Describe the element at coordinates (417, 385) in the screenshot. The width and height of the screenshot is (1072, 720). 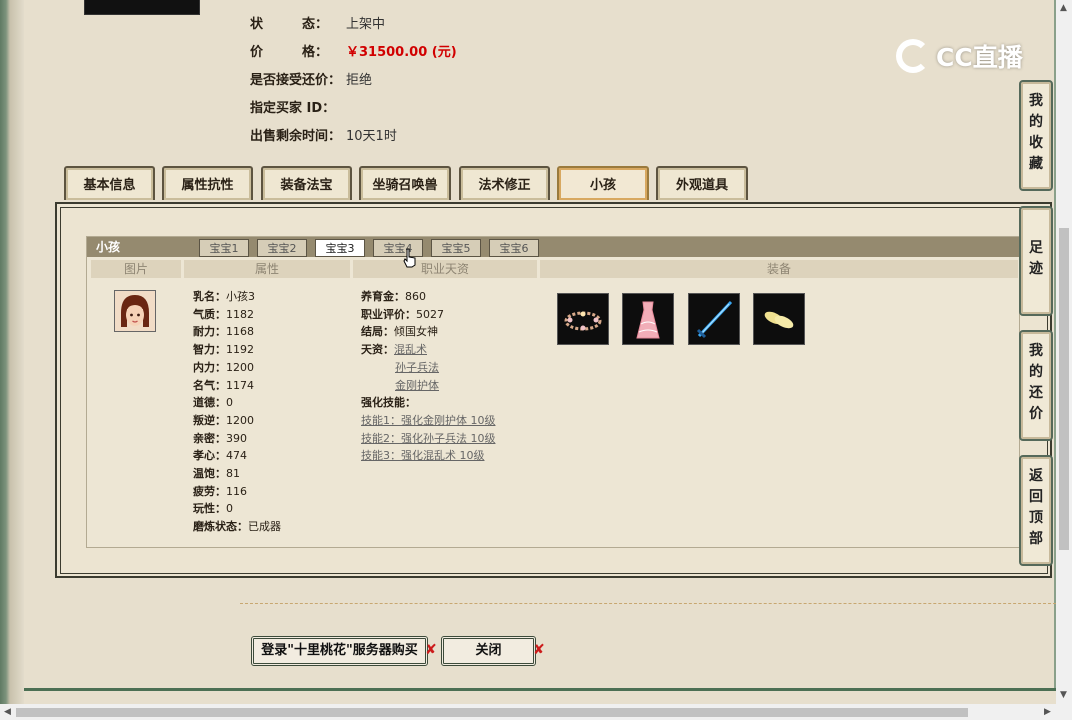
I see `talent-link: 金刚护体` at that location.